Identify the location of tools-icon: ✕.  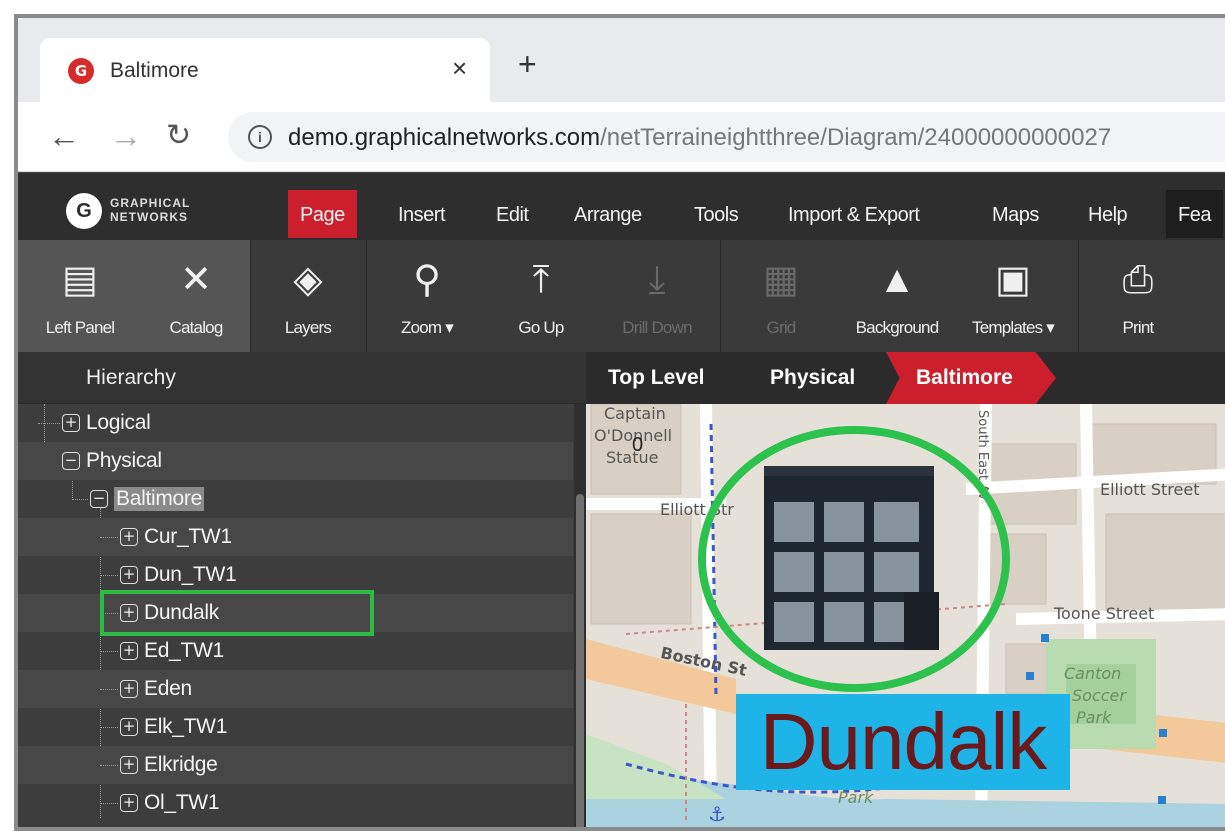
(196, 280).